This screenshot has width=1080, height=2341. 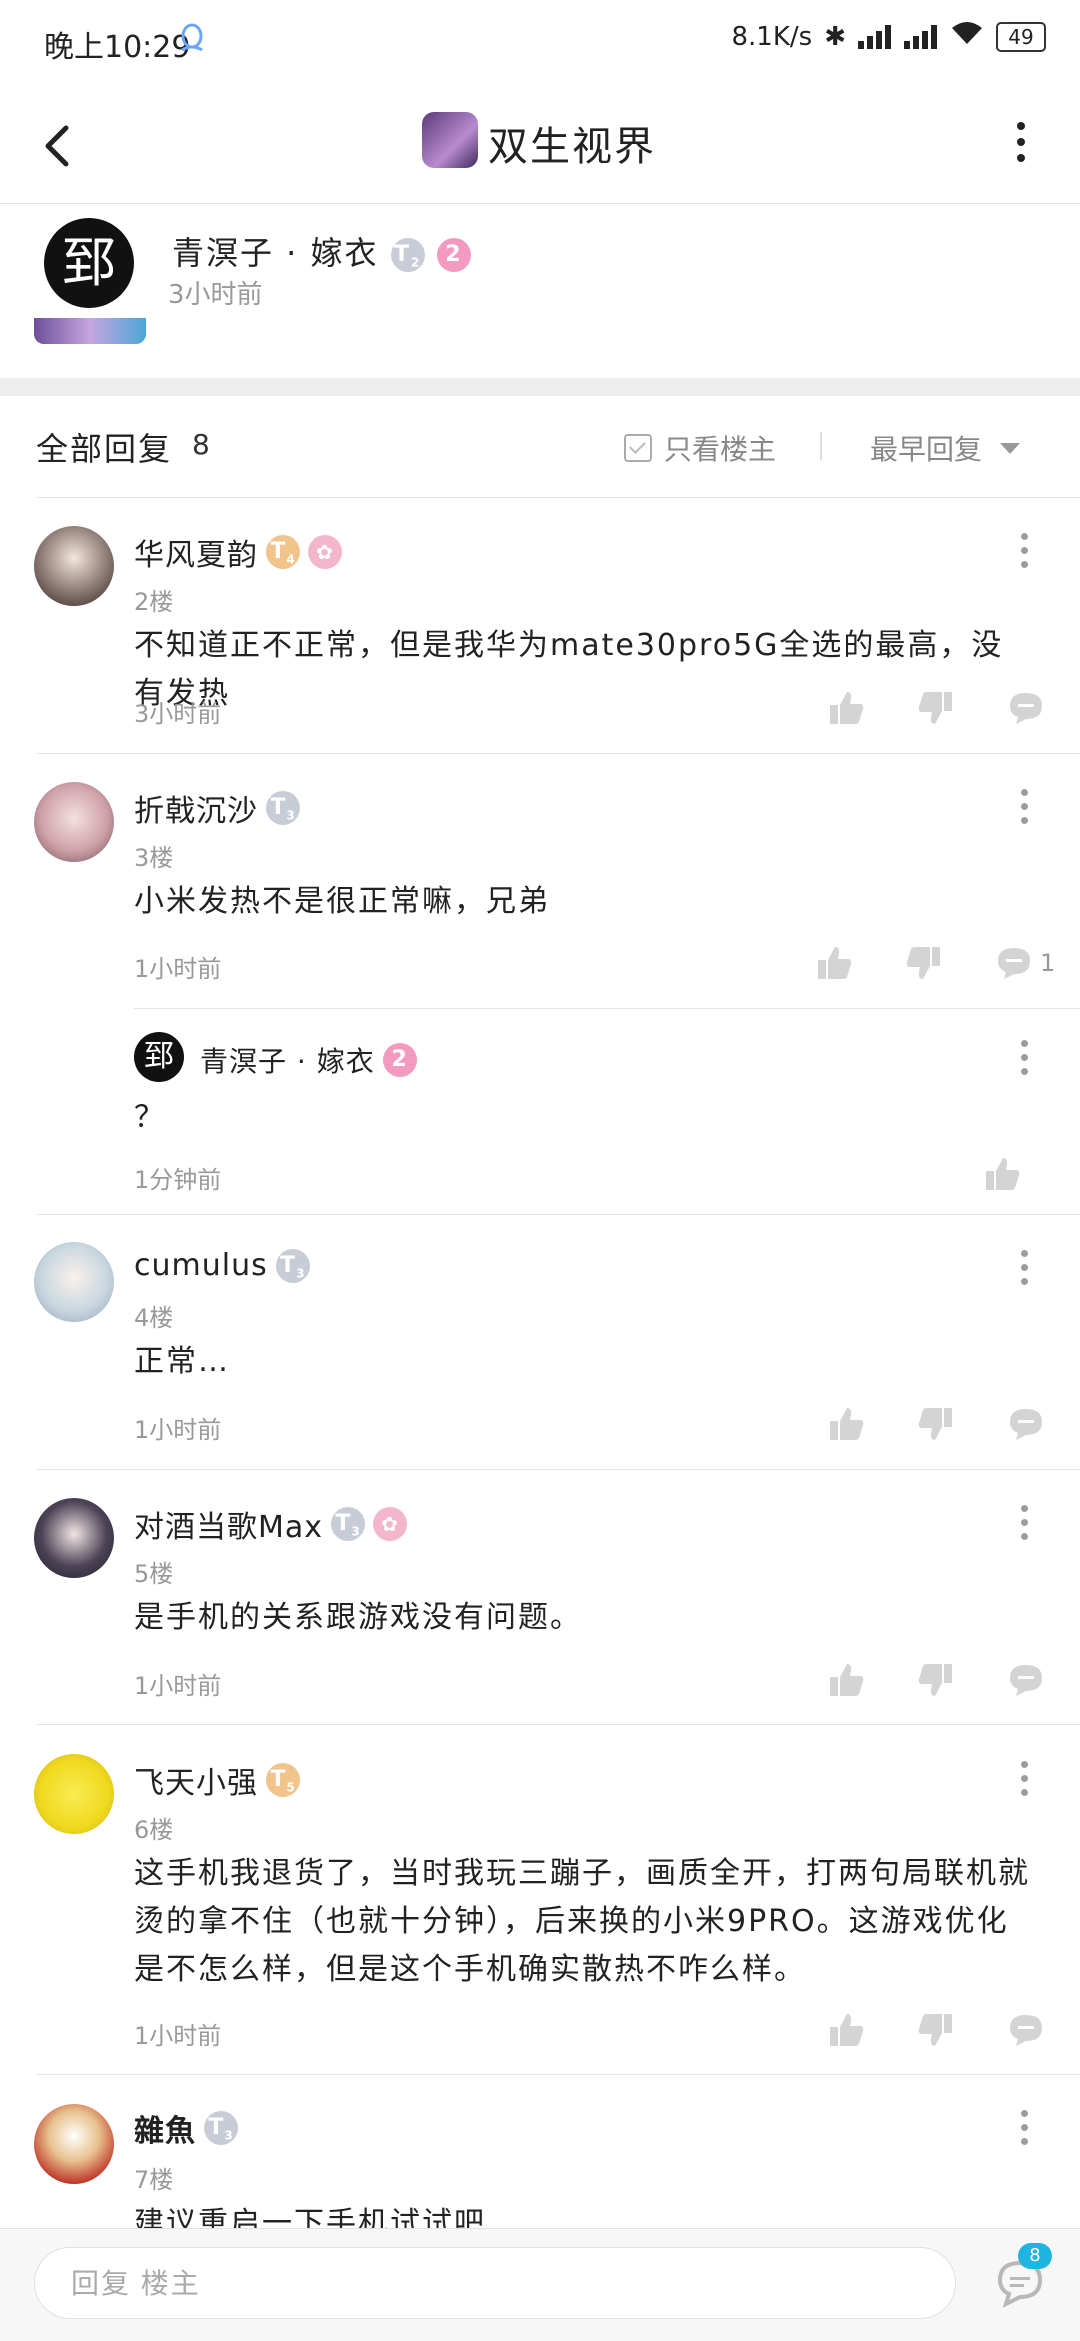 What do you see at coordinates (287, 1060) in the screenshot?
I see `sub-reply-author-name: 青溟子 · 嫁衣` at bounding box center [287, 1060].